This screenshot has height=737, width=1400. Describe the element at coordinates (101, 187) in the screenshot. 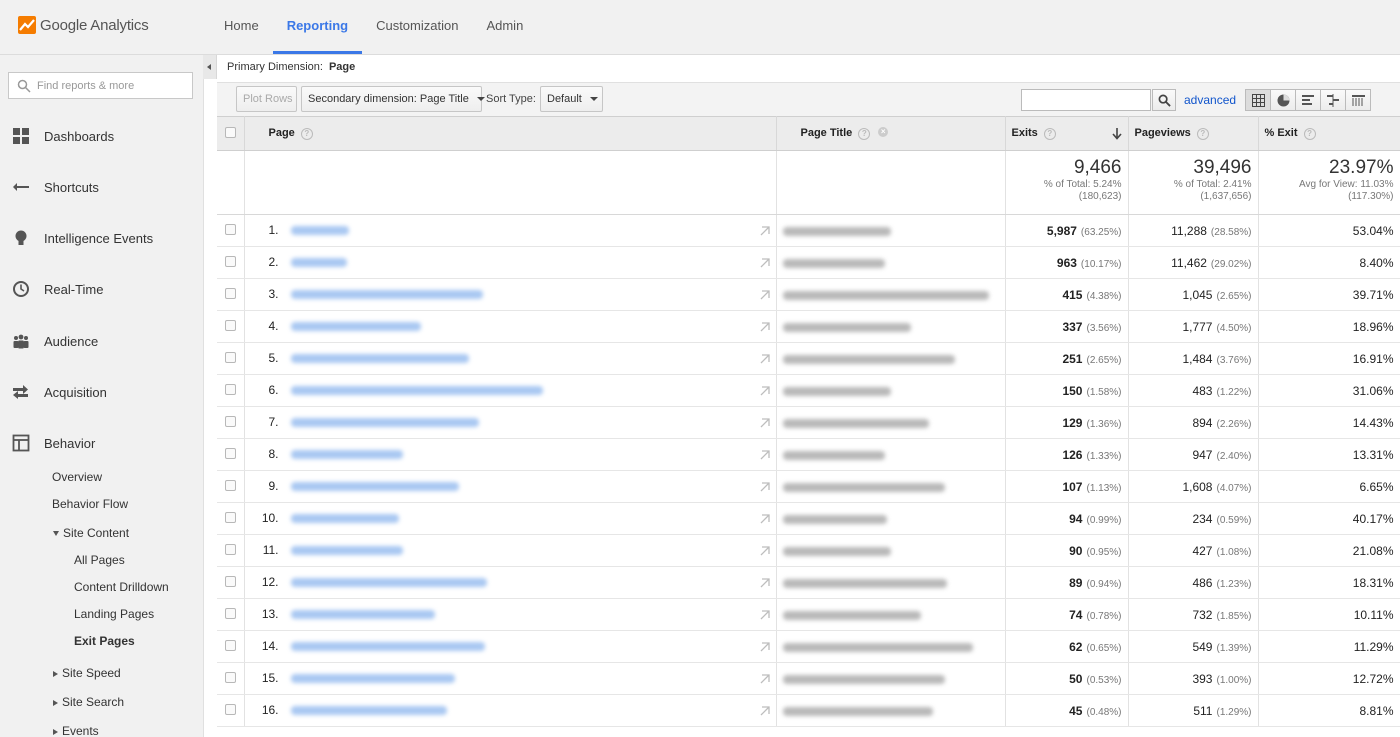

I see `sidebar-item-shortcuts: Shortcuts` at that location.